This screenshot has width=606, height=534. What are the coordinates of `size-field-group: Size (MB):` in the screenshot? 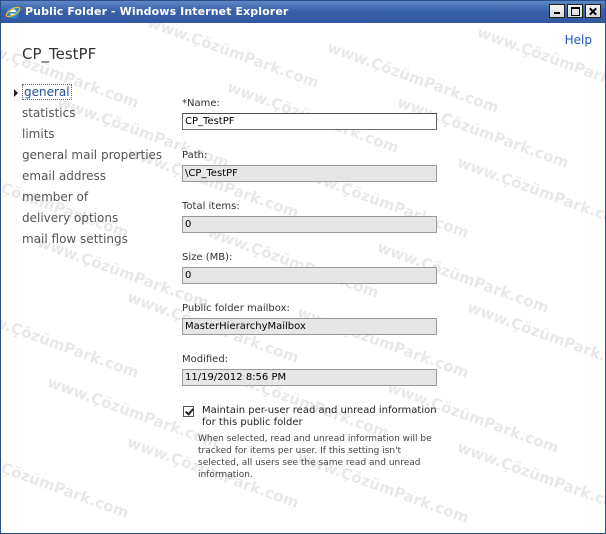 It's located at (309, 268).